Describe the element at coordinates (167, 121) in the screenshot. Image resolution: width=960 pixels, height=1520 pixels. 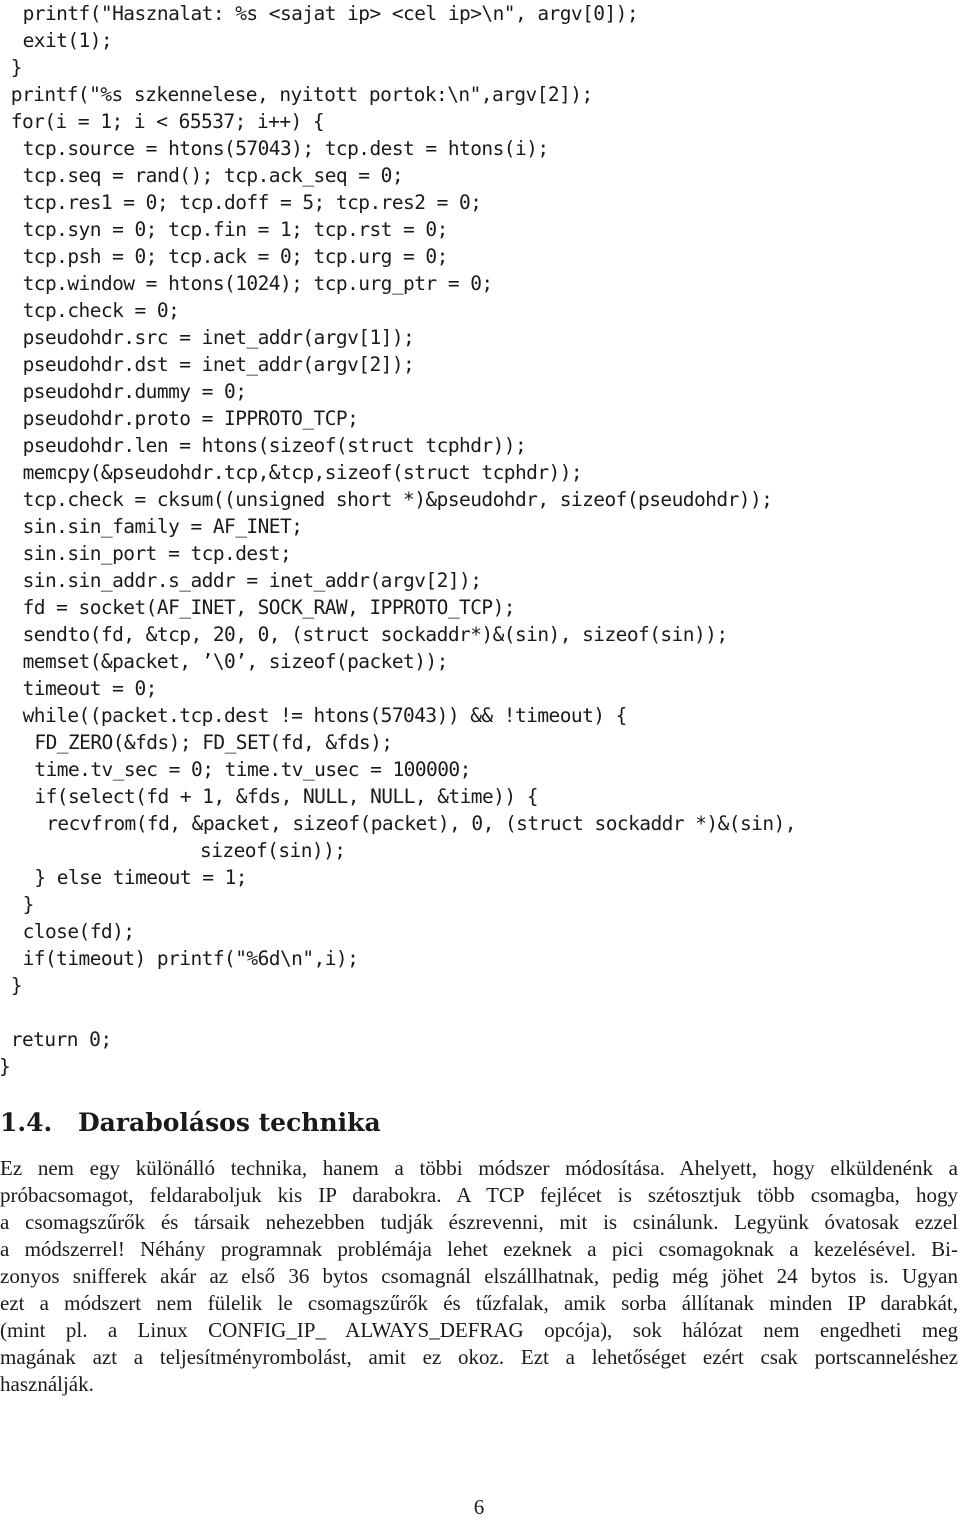
I see `code-line: for(i = 1; i < 65537; i++) {` at that location.